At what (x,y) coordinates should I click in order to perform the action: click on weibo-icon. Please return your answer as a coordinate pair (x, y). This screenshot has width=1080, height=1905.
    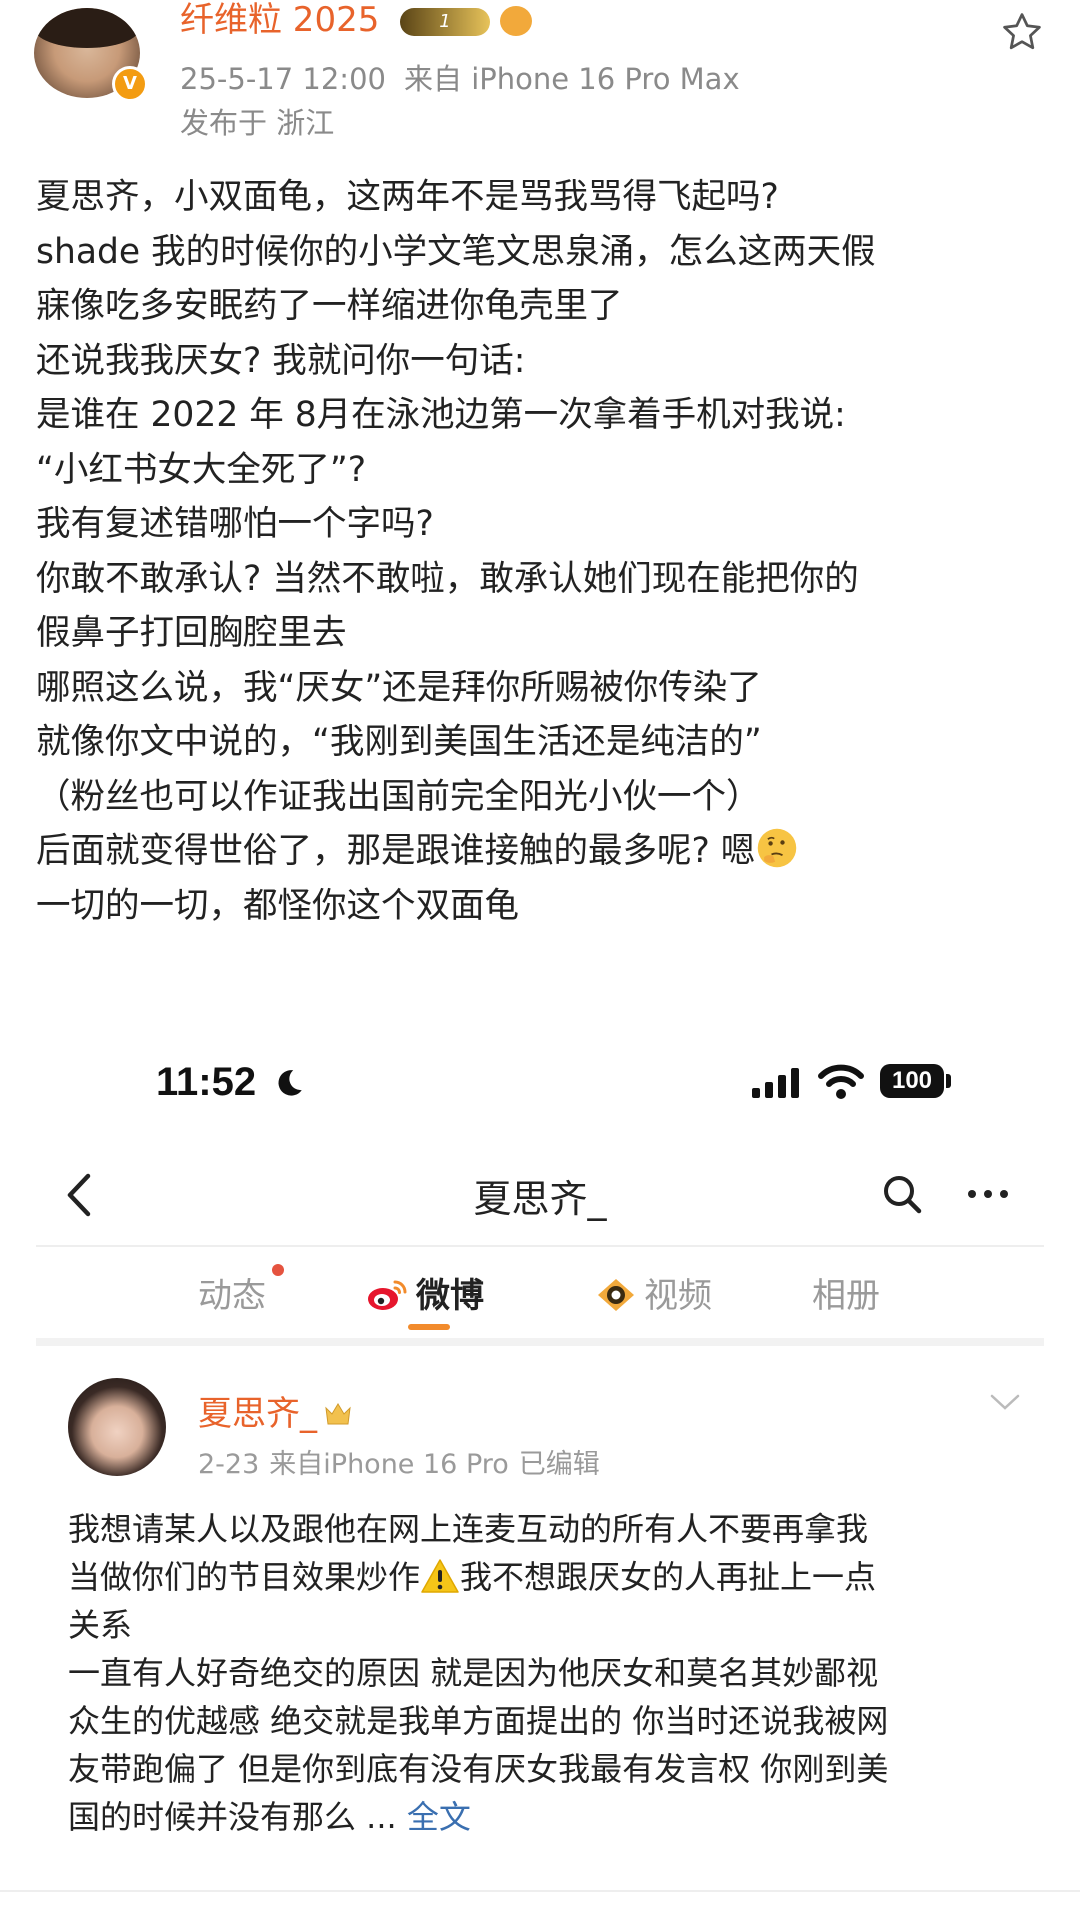
    Looking at the image, I should click on (387, 1295).